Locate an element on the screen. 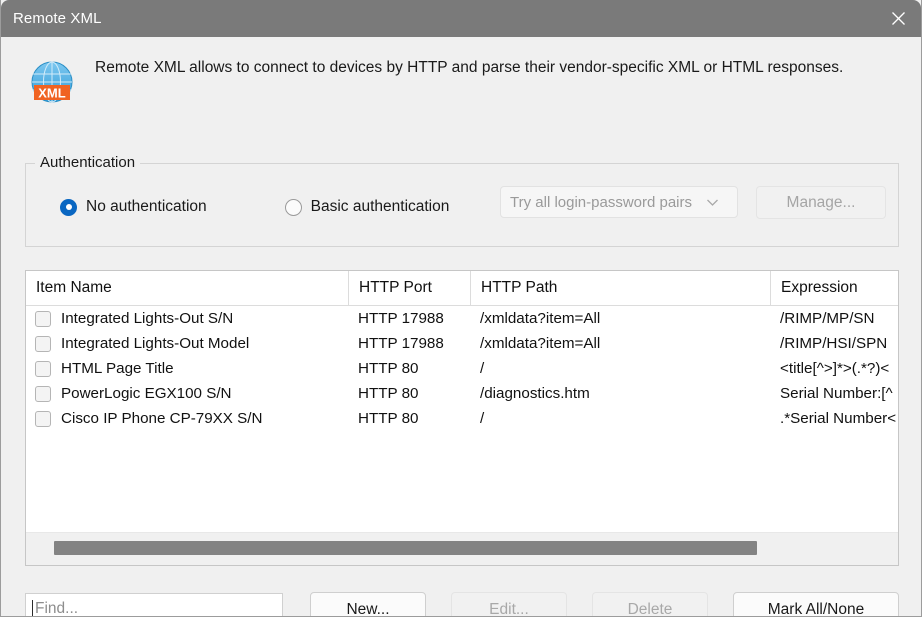 The width and height of the screenshot is (922, 617). svg-text: XML is located at coordinates (52, 92).